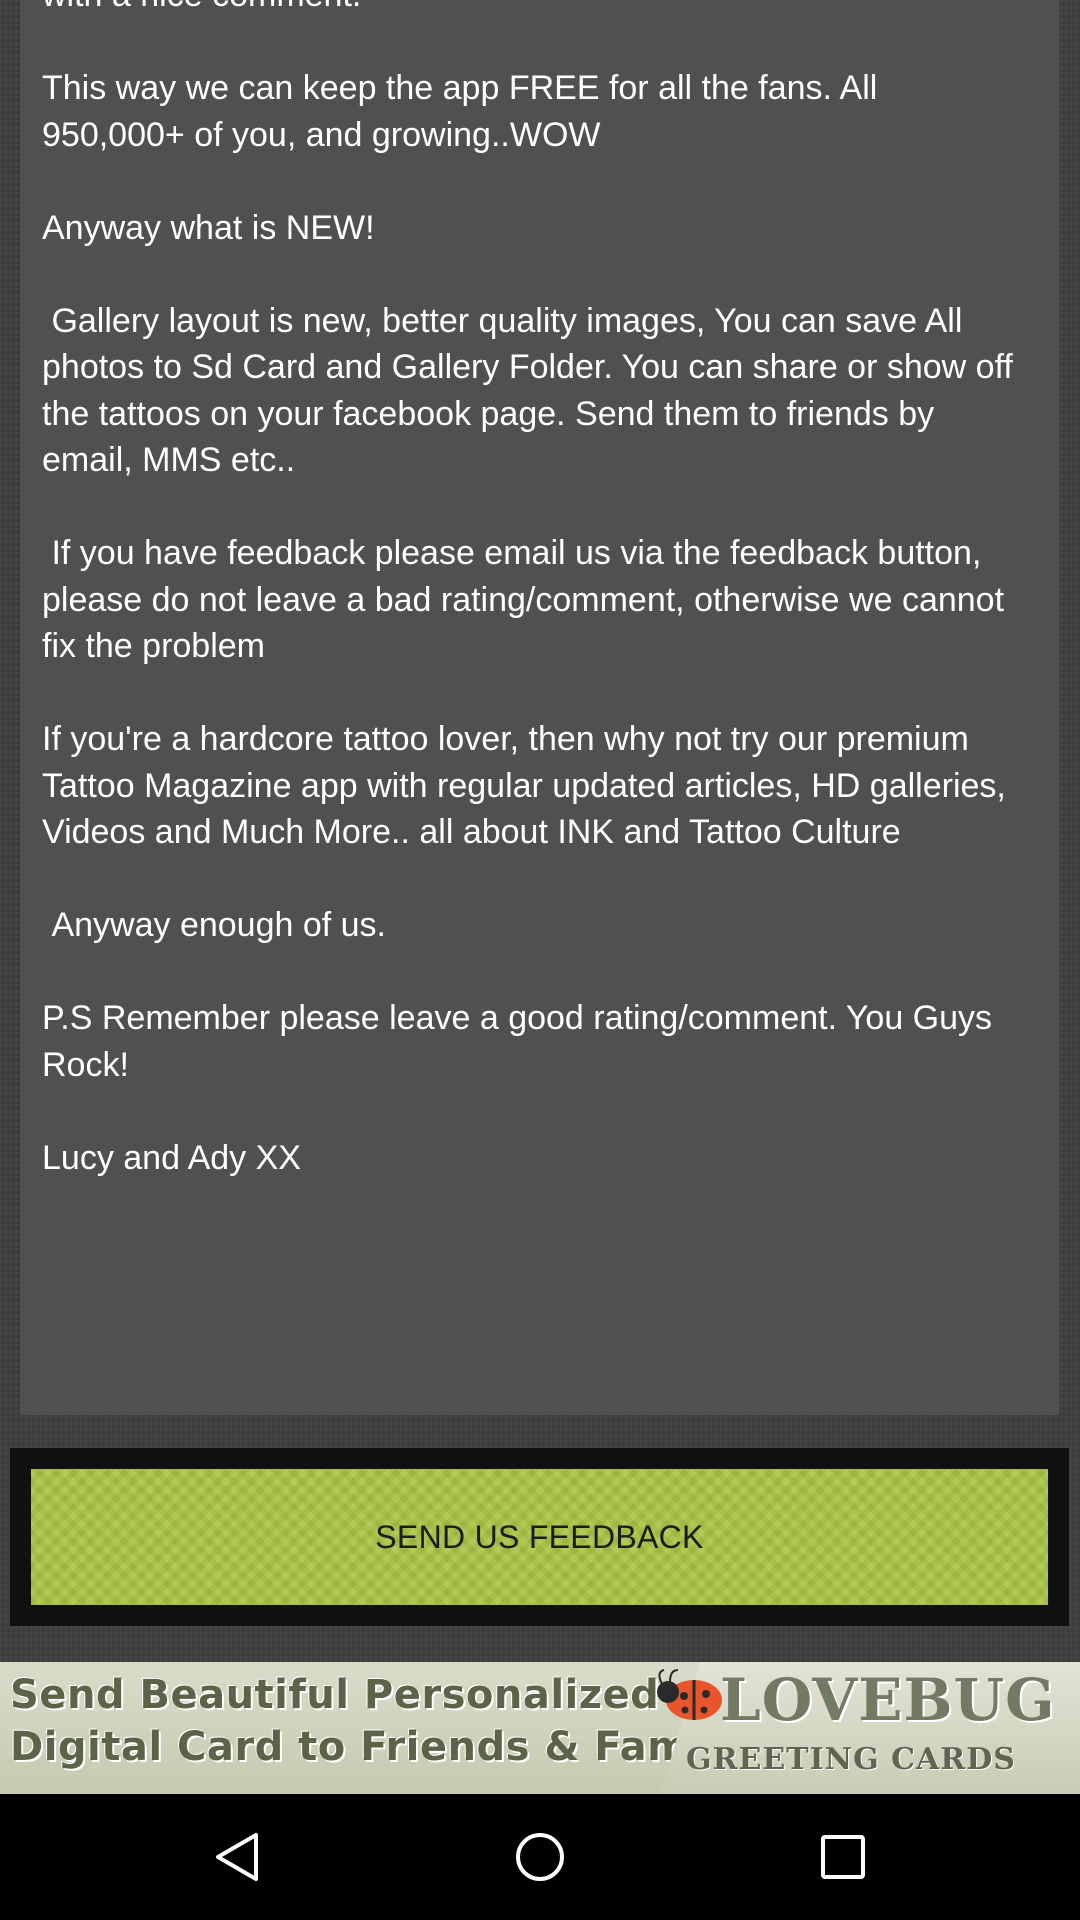  I want to click on back-triangle-icon, so click(237, 1857).